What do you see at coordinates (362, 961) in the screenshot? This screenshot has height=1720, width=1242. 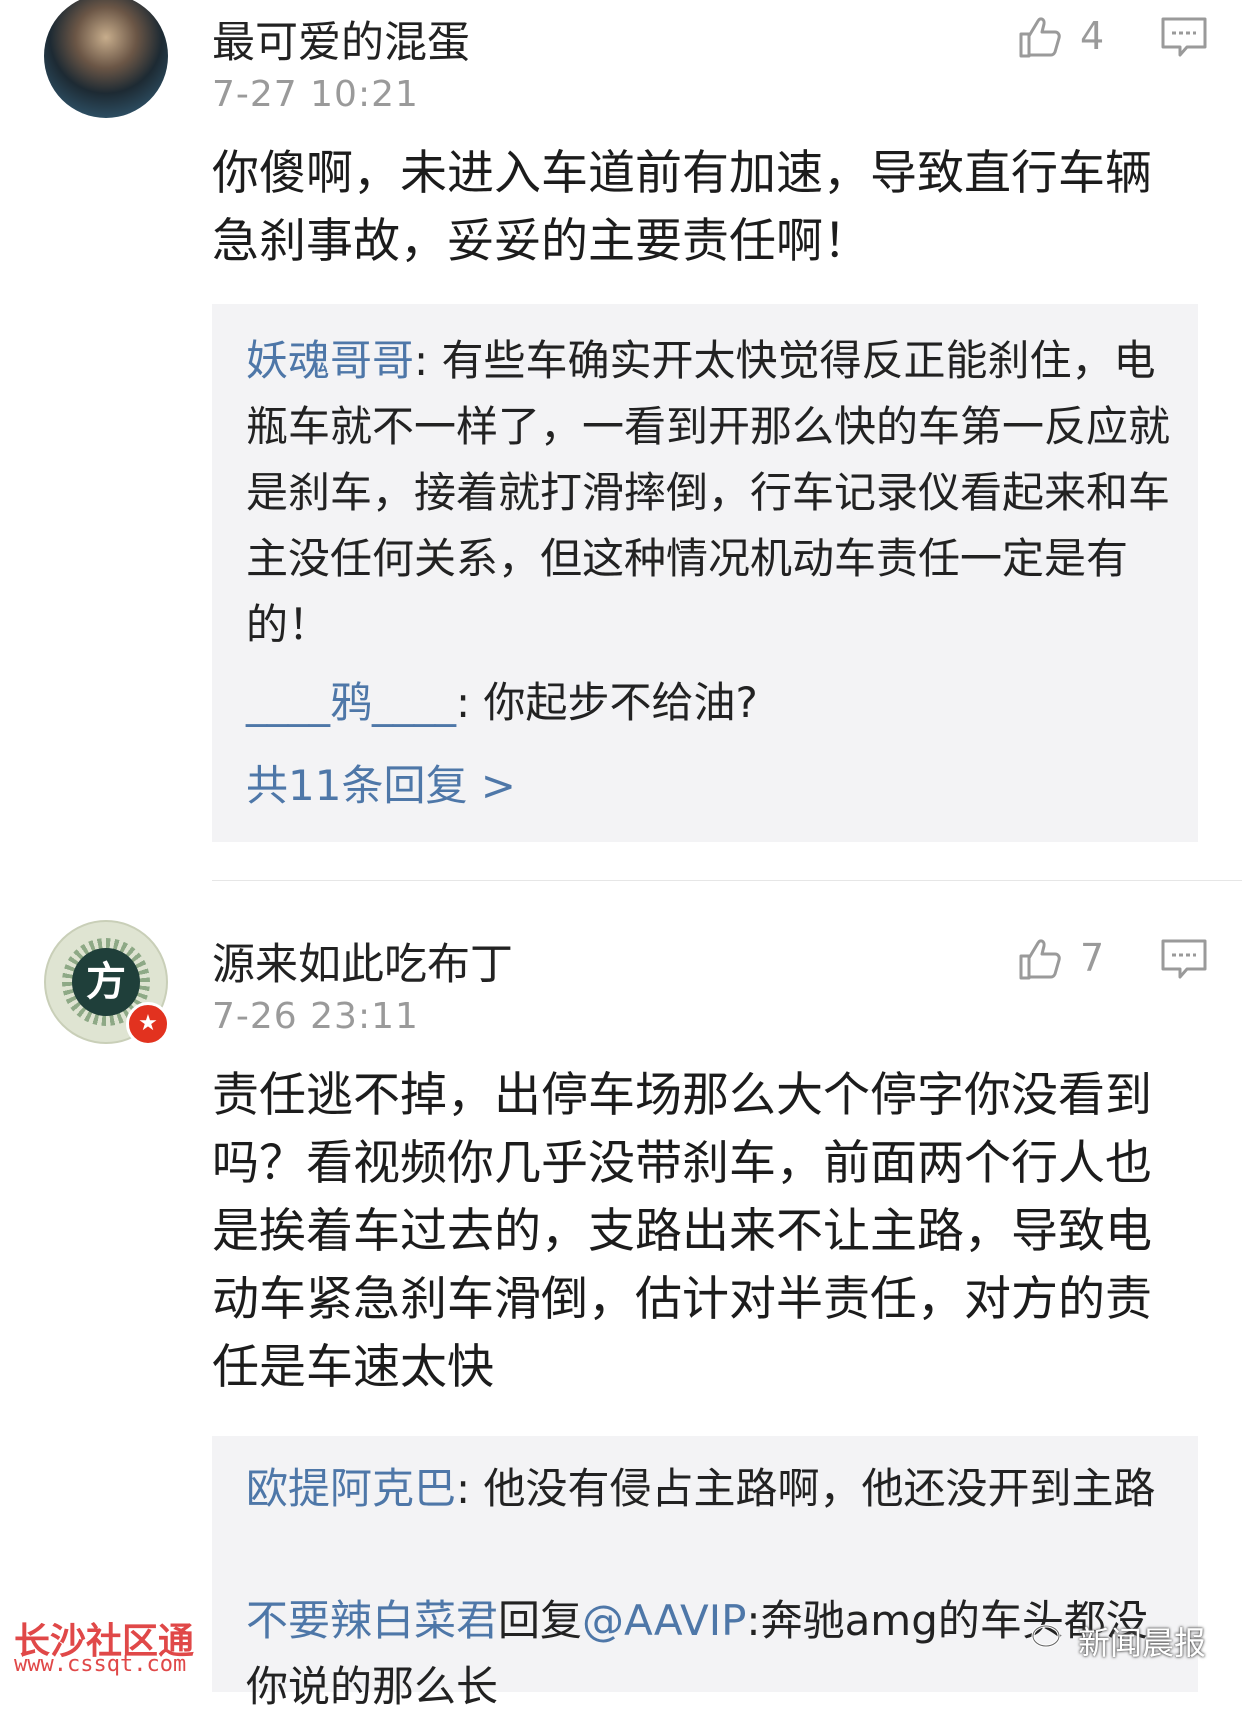 I see `comment-username: 源来如此吃布丁` at bounding box center [362, 961].